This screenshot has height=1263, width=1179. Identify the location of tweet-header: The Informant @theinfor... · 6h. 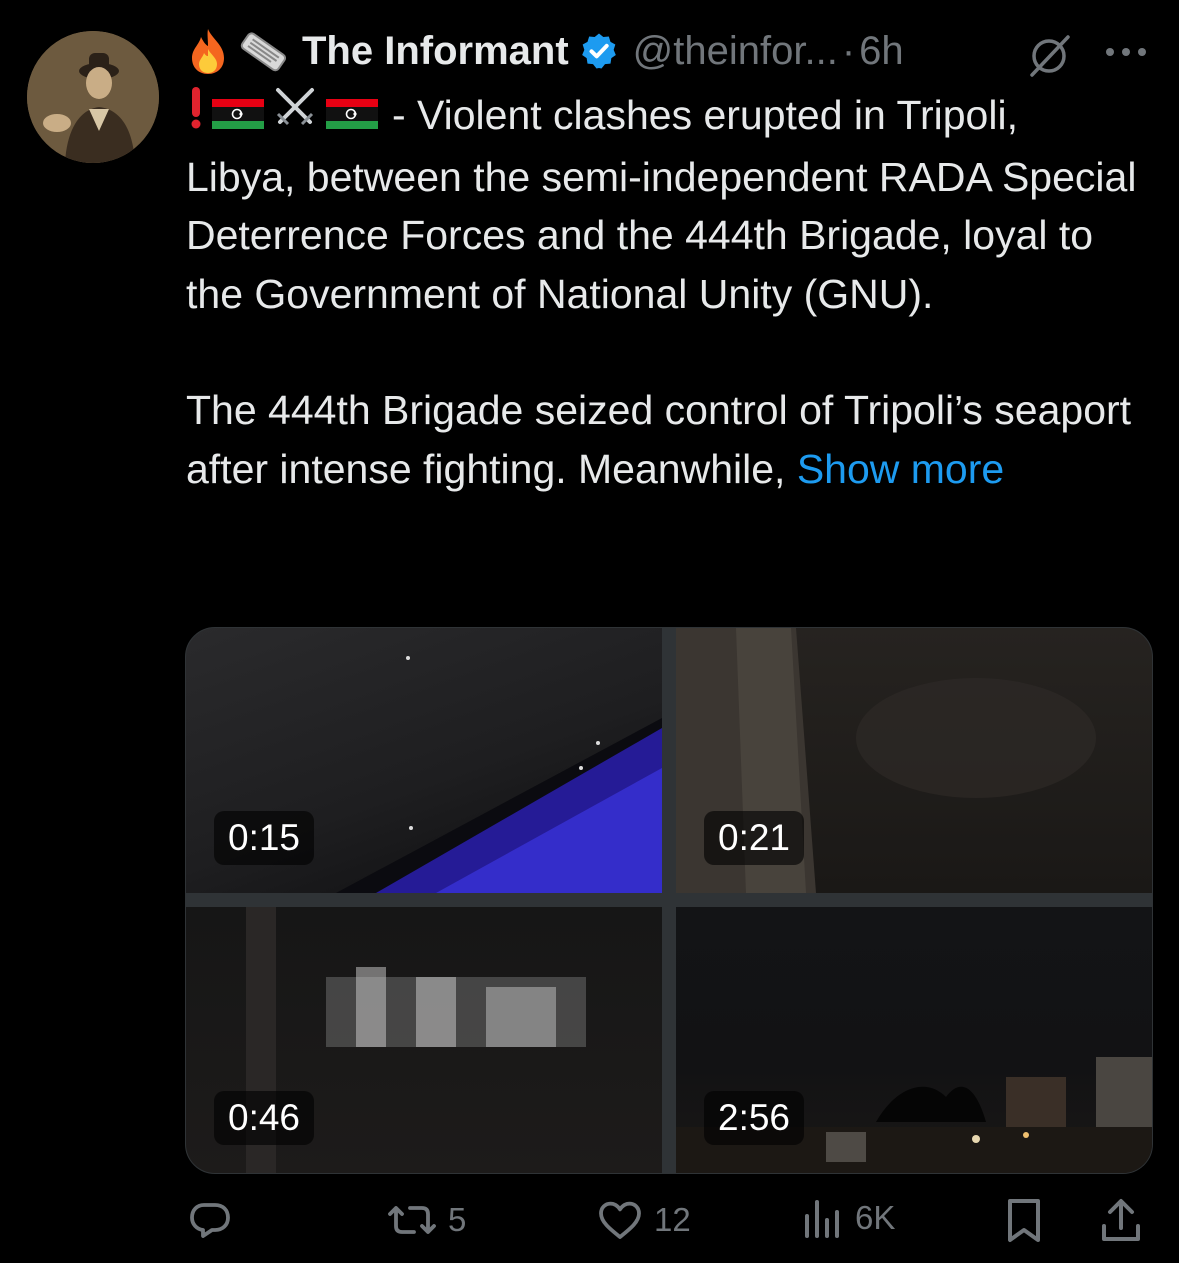
(671, 51).